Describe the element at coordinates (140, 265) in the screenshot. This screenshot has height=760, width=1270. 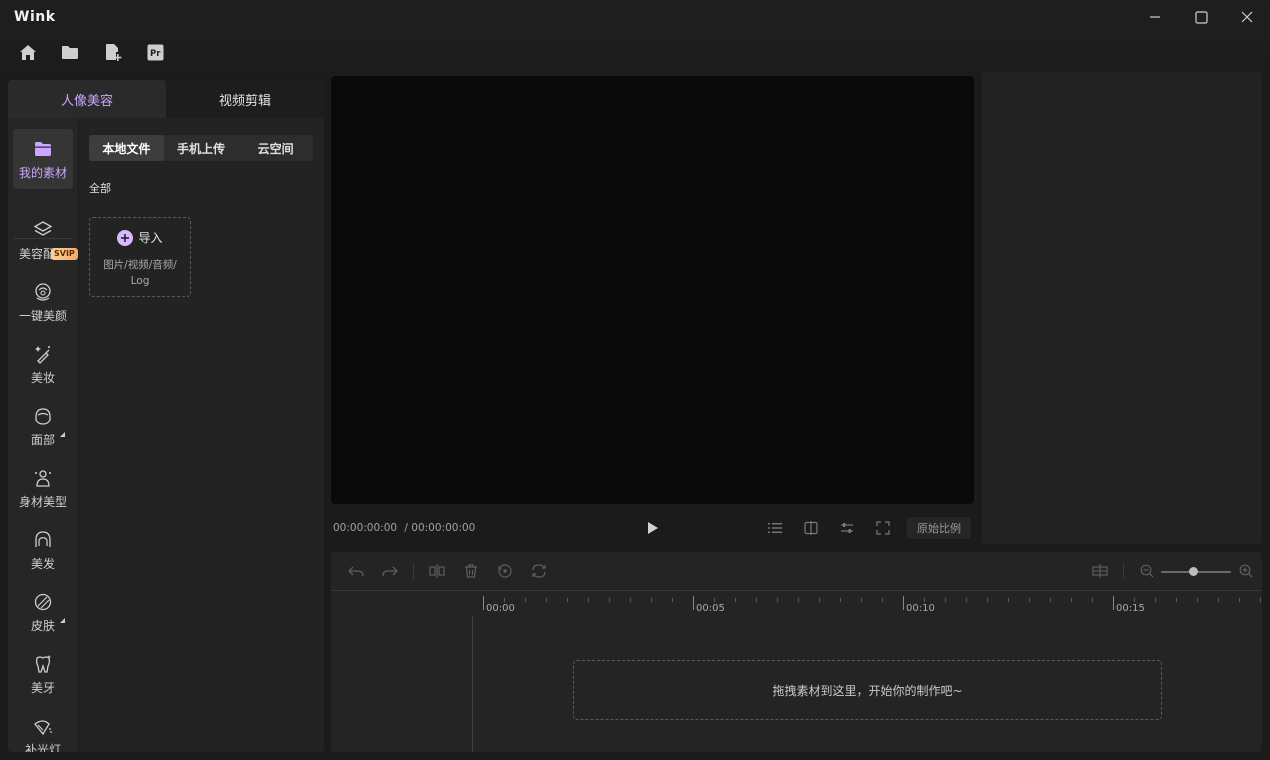
I see `import-hint-line1: 图片/视频/音频/` at that location.